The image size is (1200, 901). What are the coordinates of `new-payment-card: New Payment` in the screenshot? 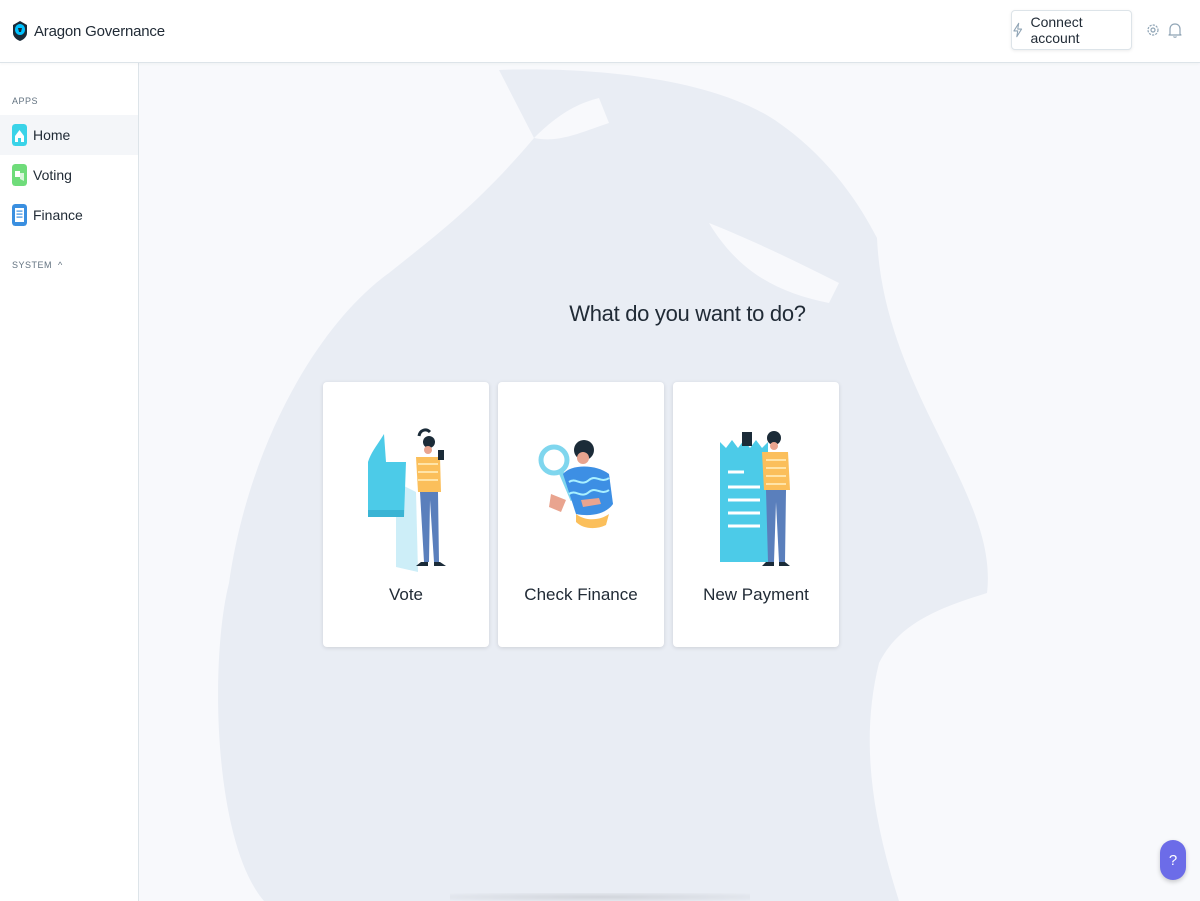 It's located at (756, 514).